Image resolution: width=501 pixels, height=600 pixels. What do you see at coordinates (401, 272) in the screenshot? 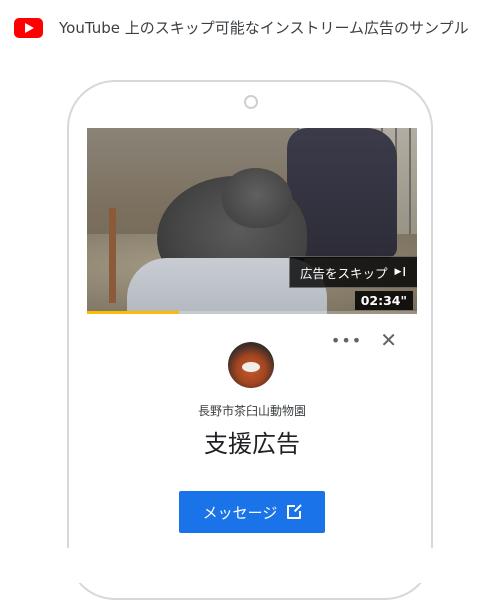
I see `skip-next-icon: ▶❙` at bounding box center [401, 272].